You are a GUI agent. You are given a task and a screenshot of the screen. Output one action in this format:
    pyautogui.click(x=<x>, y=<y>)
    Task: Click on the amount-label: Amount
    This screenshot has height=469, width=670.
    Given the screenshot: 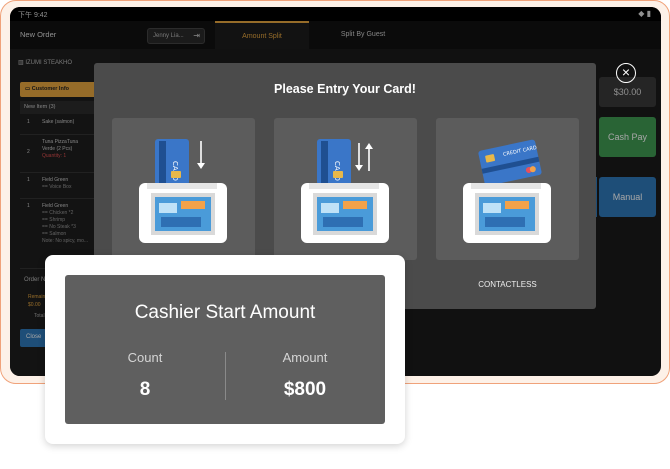 What is the action you would take?
    pyautogui.click(x=305, y=357)
    